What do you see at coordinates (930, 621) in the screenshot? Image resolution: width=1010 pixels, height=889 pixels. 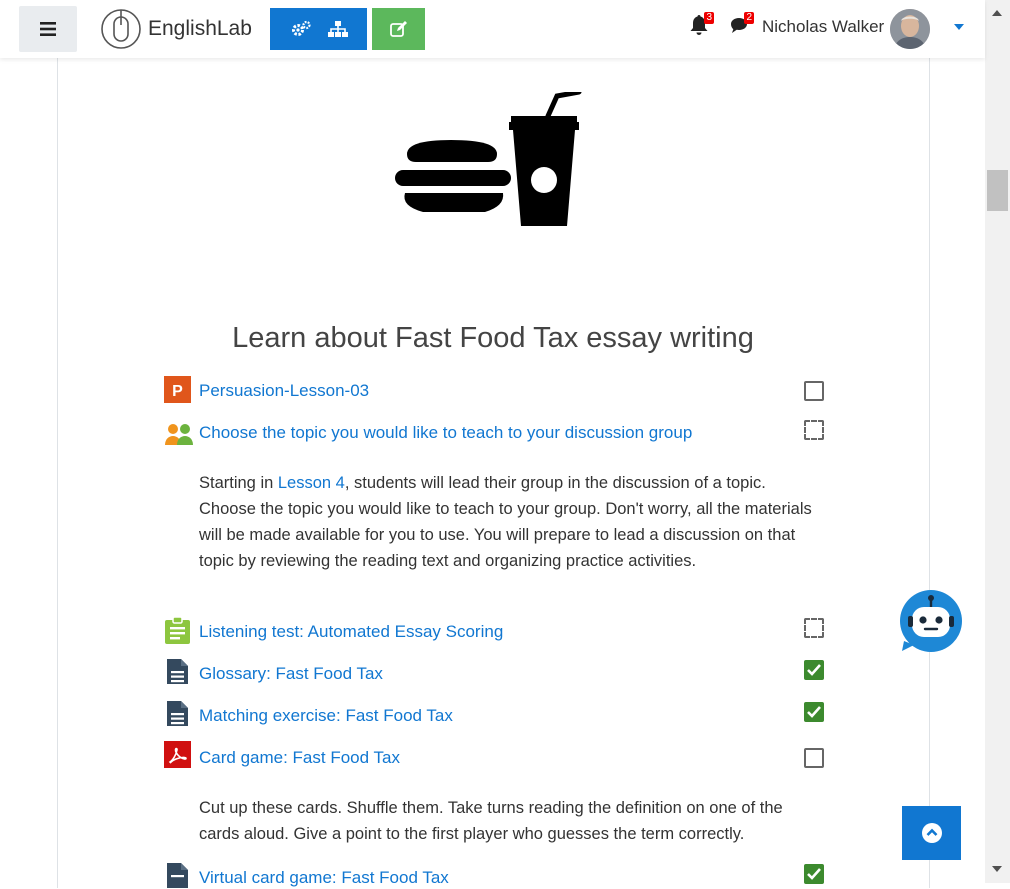 I see `chatbot-button` at bounding box center [930, 621].